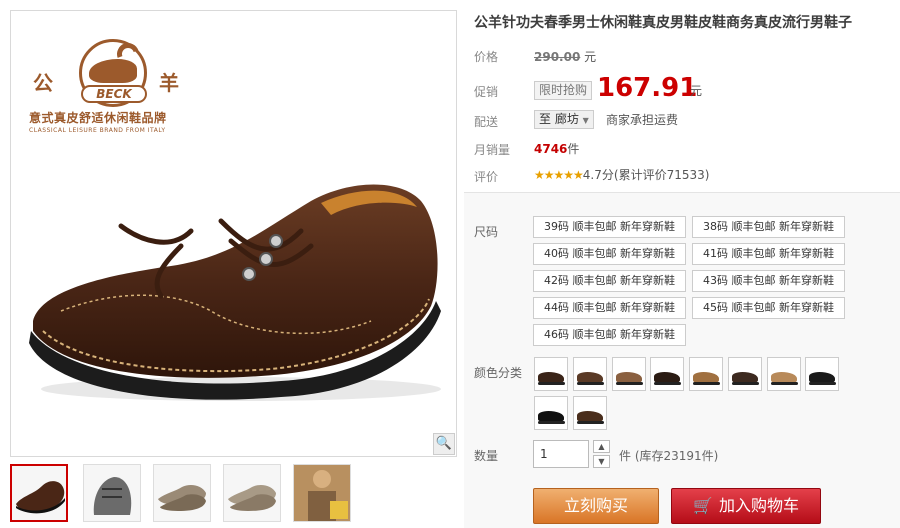 The height and width of the screenshot is (528, 900). I want to click on rating-score: 4.7分(累计评价71533), so click(646, 175).